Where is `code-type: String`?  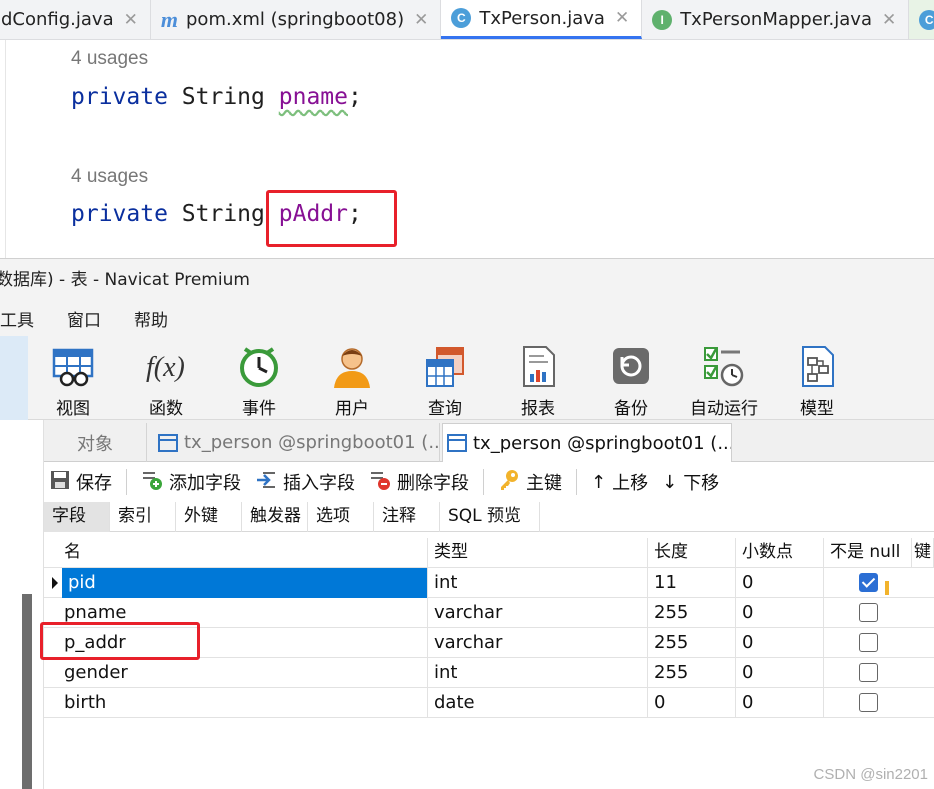
code-type: String is located at coordinates (223, 97).